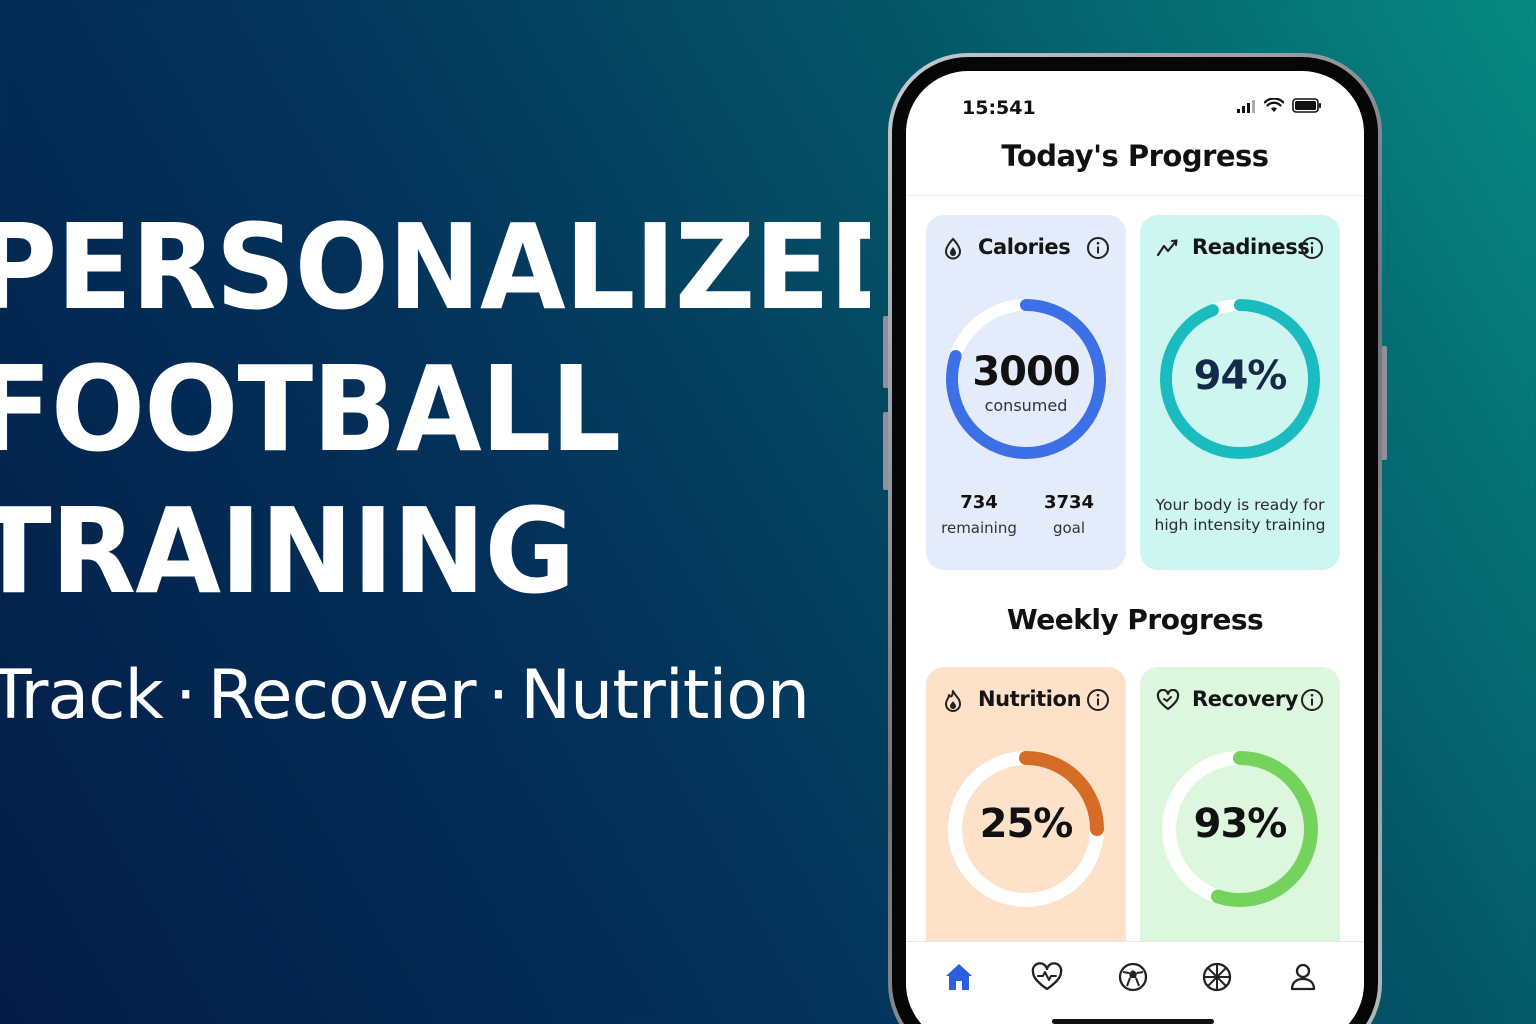  I want to click on ball-icon, so click(1133, 977).